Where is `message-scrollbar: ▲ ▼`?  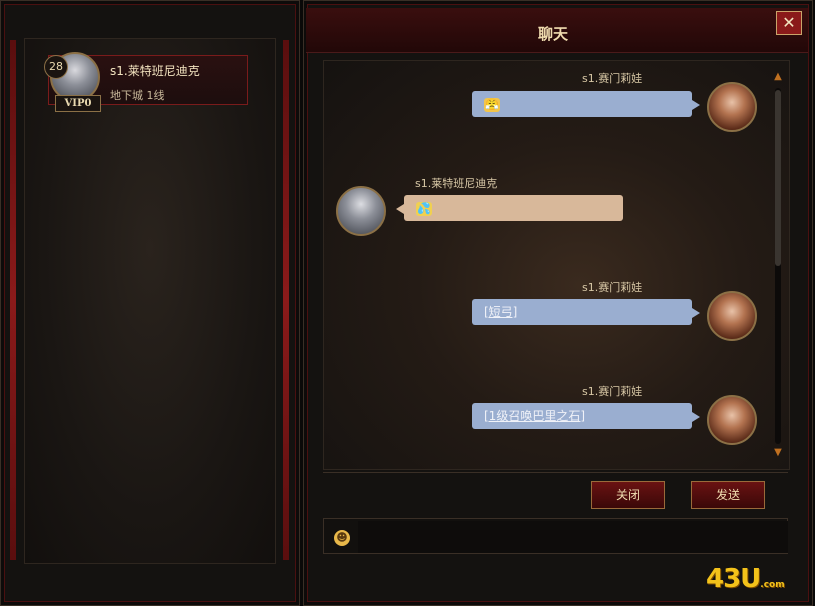 message-scrollbar: ▲ ▼ is located at coordinates (778, 266).